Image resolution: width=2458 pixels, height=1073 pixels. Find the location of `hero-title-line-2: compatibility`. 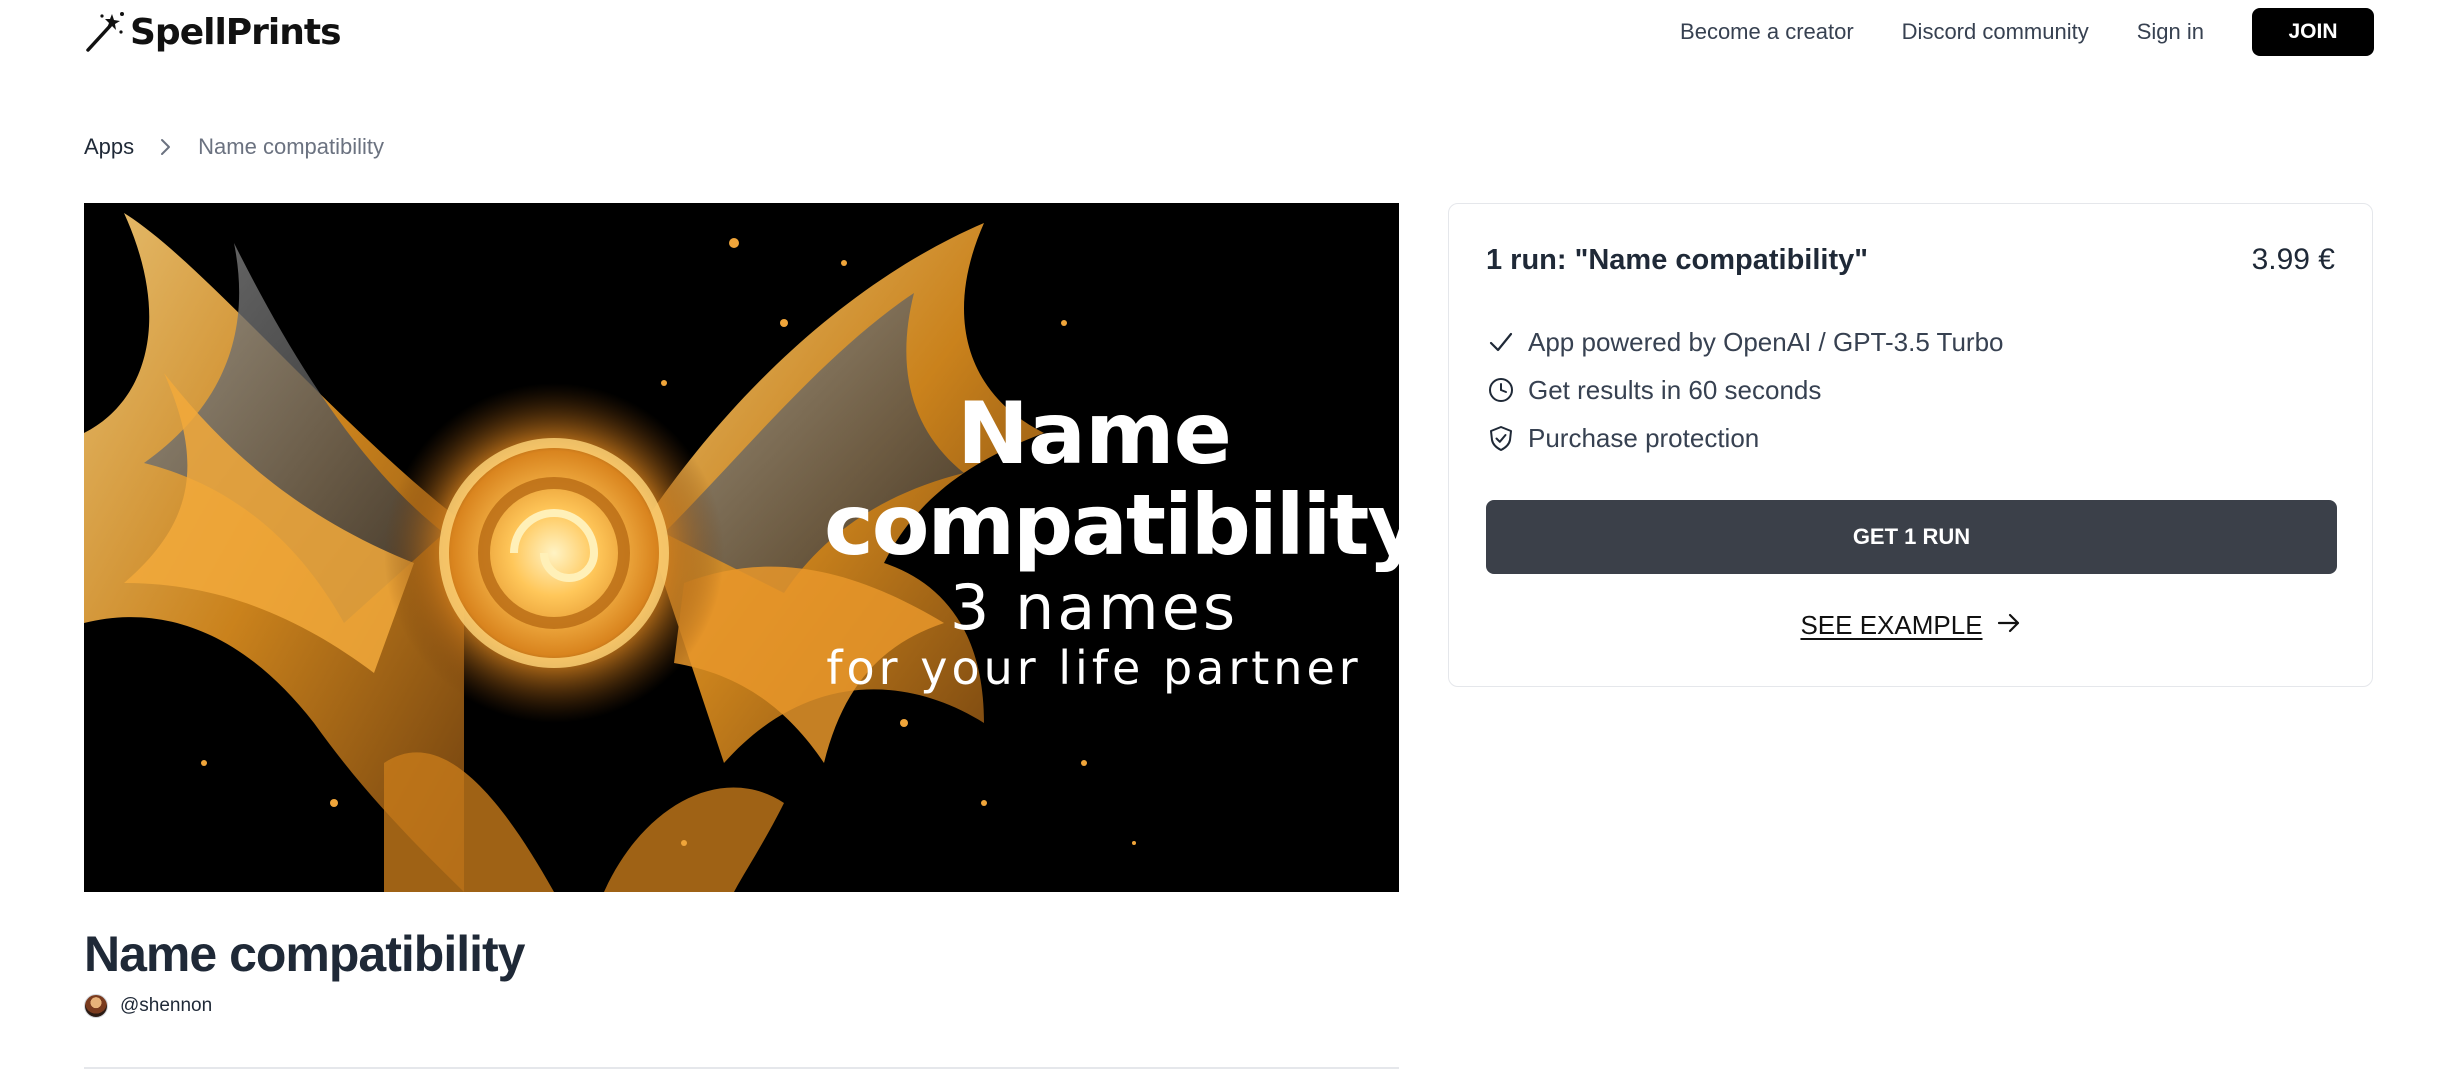

hero-title-line-2: compatibility is located at coordinates (1111, 525).